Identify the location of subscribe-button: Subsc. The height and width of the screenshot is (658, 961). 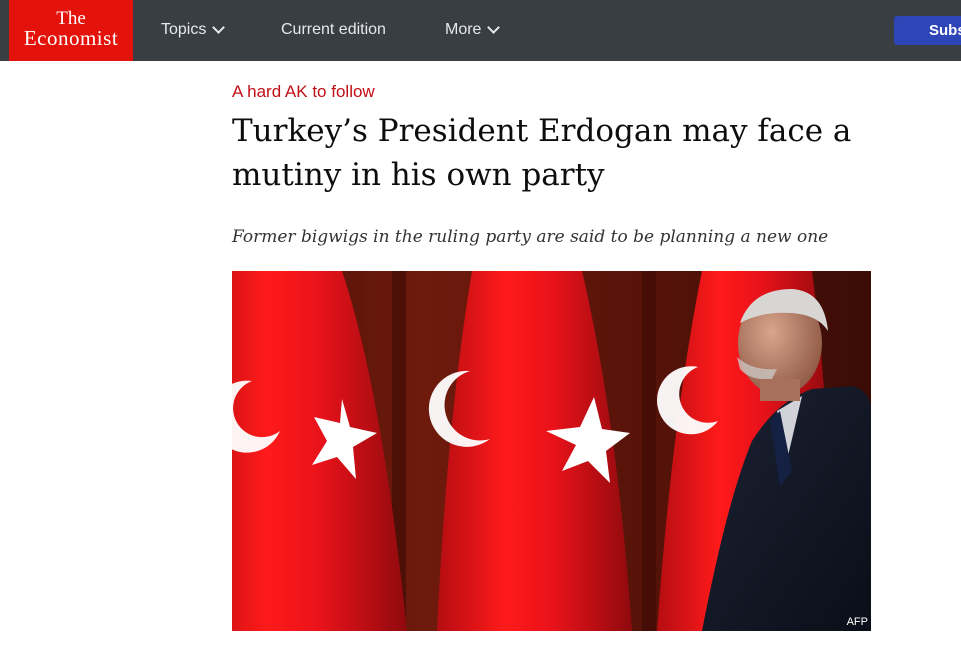
(927, 30).